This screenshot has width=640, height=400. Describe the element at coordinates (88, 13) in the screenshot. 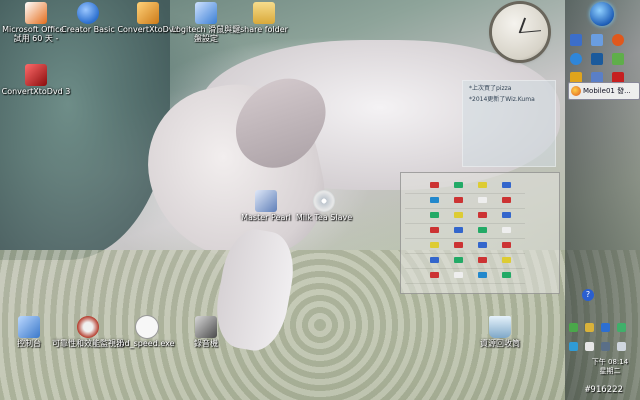

I see `creator-basic-icon` at that location.